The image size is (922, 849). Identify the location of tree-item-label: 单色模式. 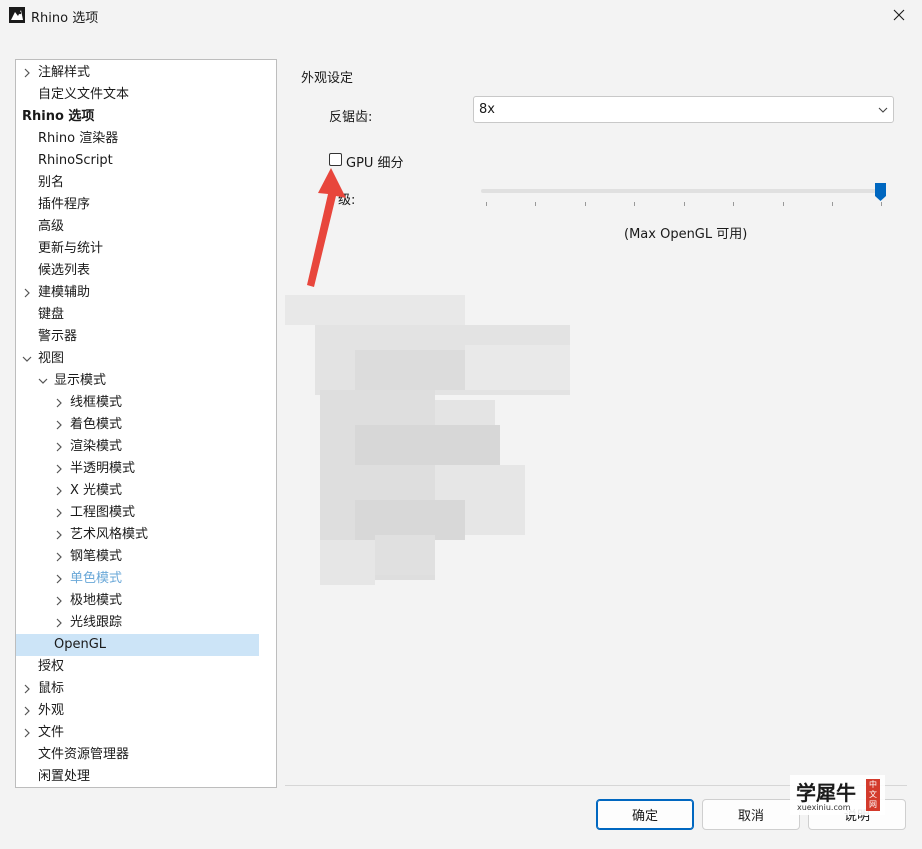
(96, 578).